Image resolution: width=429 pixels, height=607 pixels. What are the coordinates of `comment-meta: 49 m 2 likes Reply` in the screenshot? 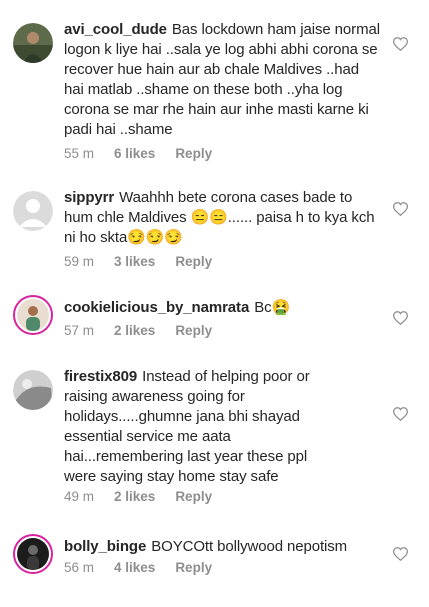 It's located at (138, 496).